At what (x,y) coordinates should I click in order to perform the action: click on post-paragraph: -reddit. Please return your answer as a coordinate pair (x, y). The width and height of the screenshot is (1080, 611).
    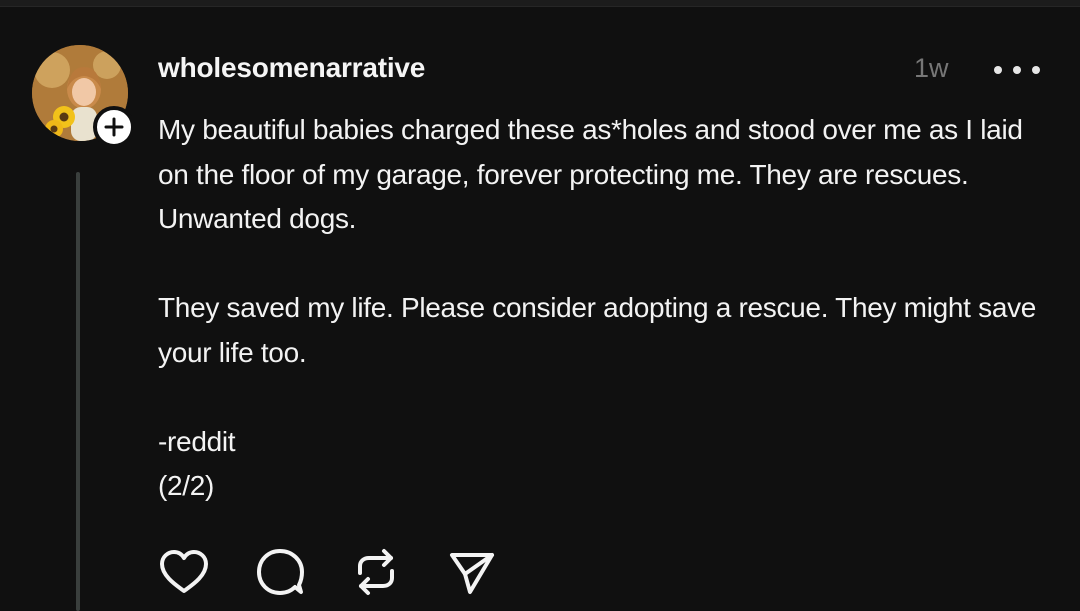
    Looking at the image, I should click on (197, 441).